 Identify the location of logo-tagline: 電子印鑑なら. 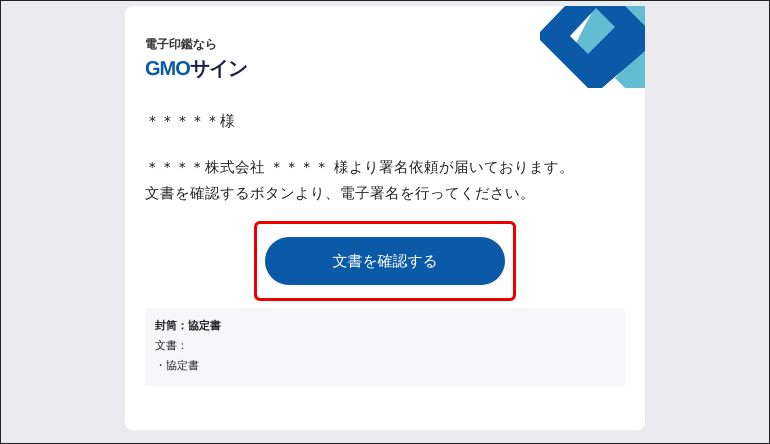
(181, 44).